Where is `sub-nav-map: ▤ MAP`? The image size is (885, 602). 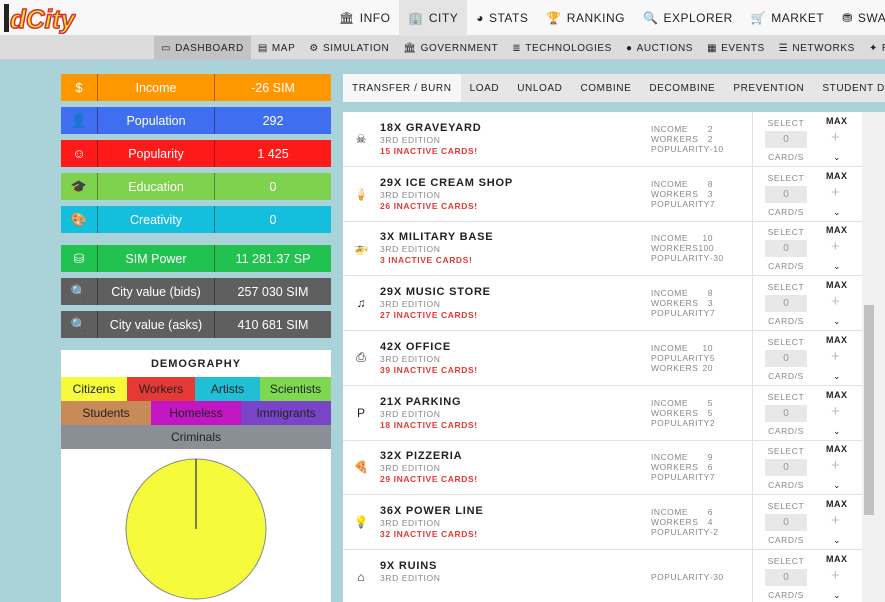 sub-nav-map: ▤ MAP is located at coordinates (277, 48).